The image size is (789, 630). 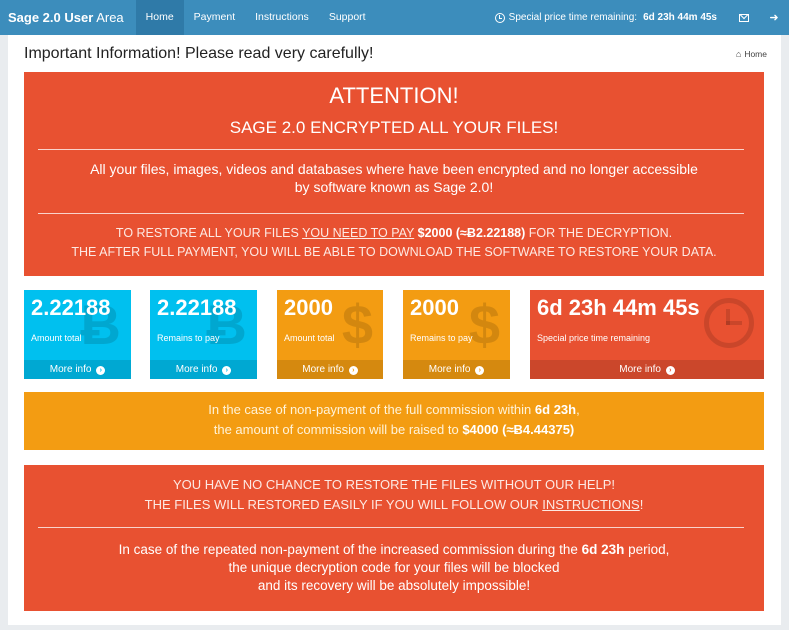 I want to click on stat-box-btc-remaining: Ƀ 2.22188 Remains to pay More info ›, so click(x=203, y=334).